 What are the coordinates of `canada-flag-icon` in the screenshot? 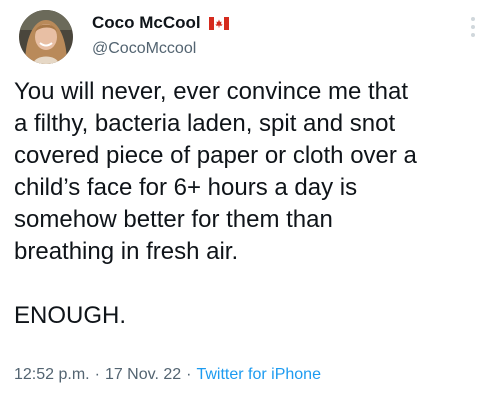 It's located at (218, 23).